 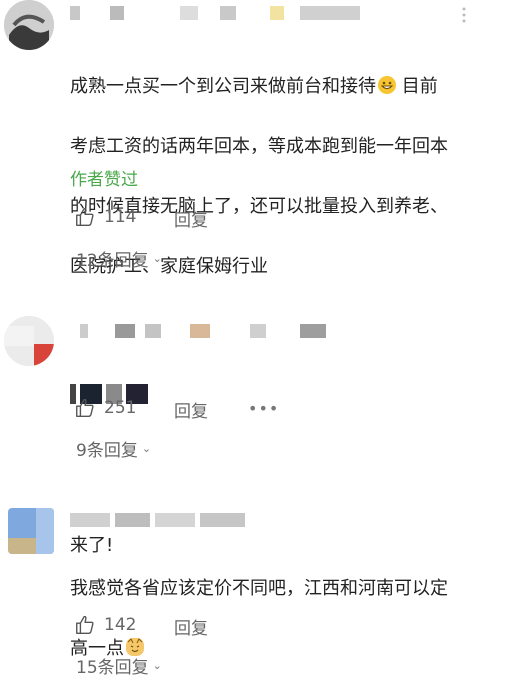 I want to click on like-button: 114, so click(x=105, y=217).